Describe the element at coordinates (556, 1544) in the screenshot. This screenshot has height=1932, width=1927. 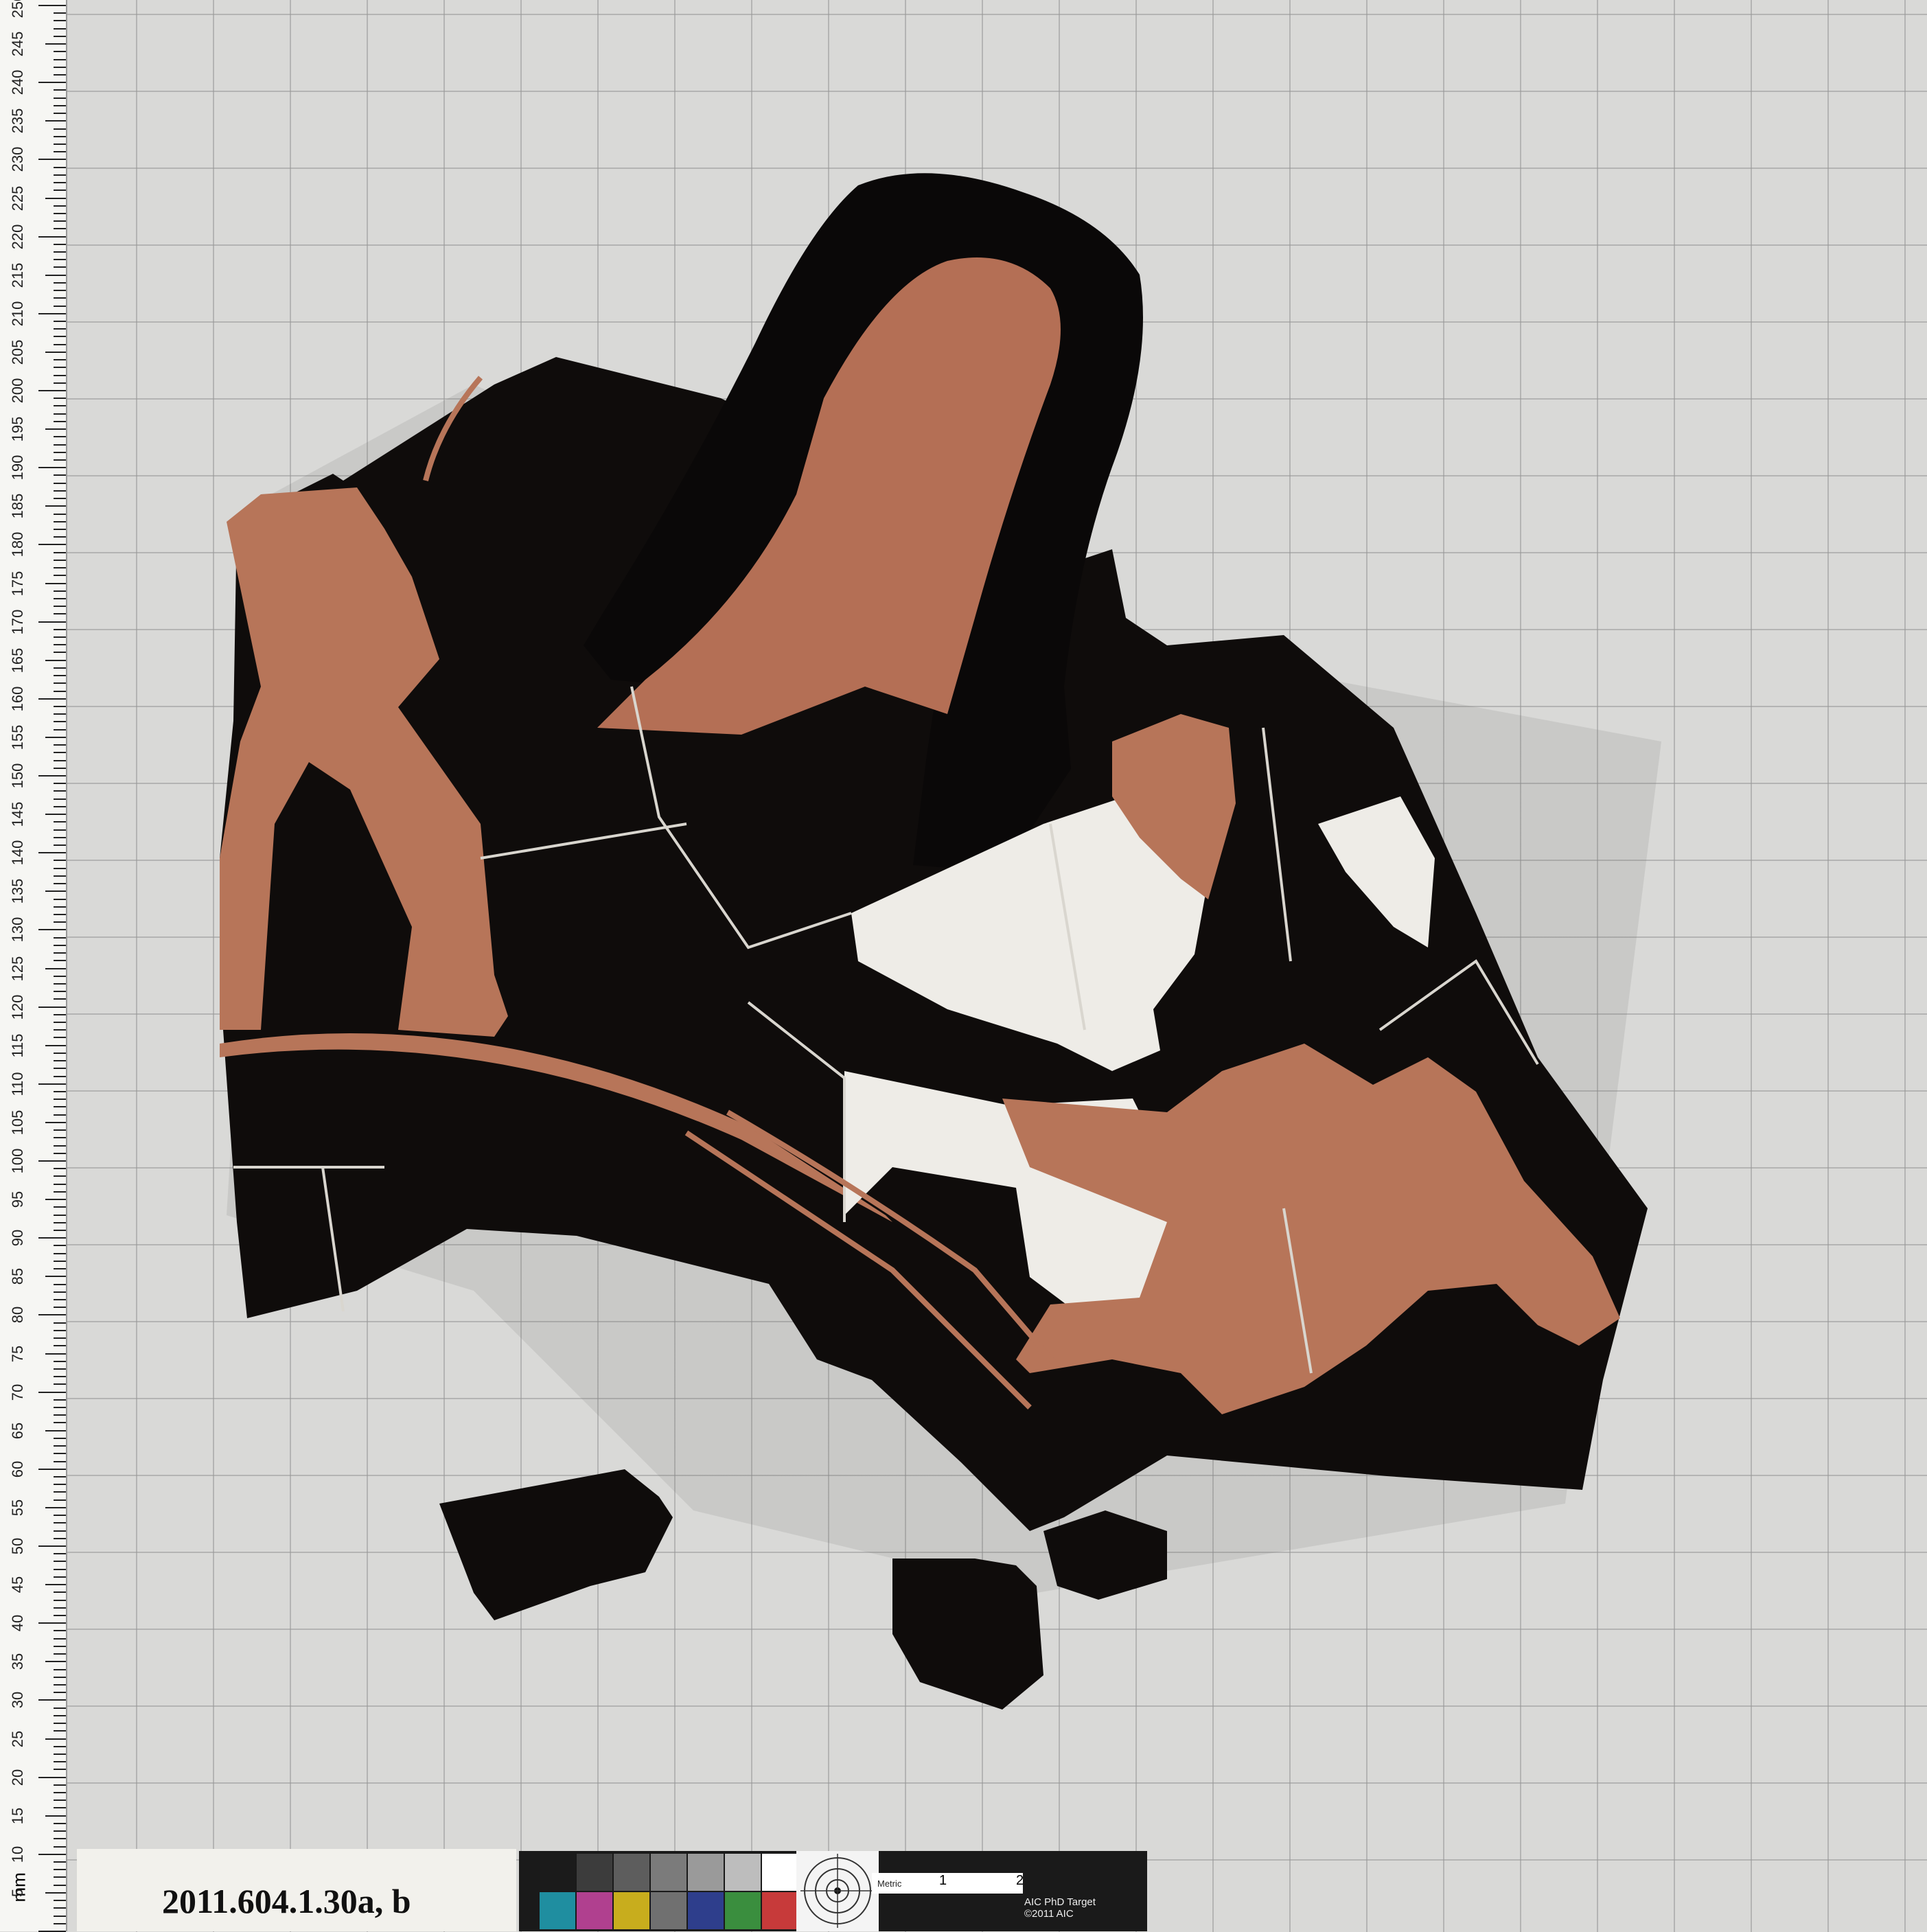
I see `small-fragment-left` at that location.